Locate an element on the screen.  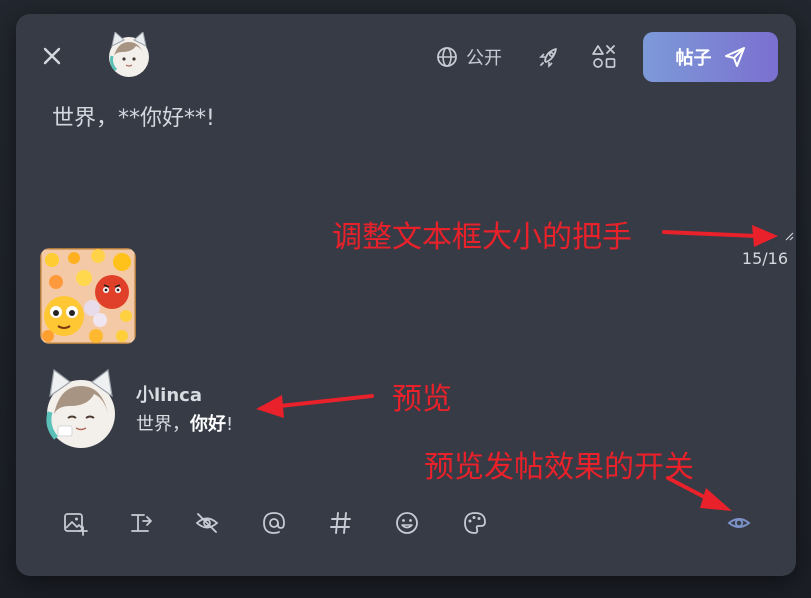
preview-avatar is located at coordinates (81, 409).